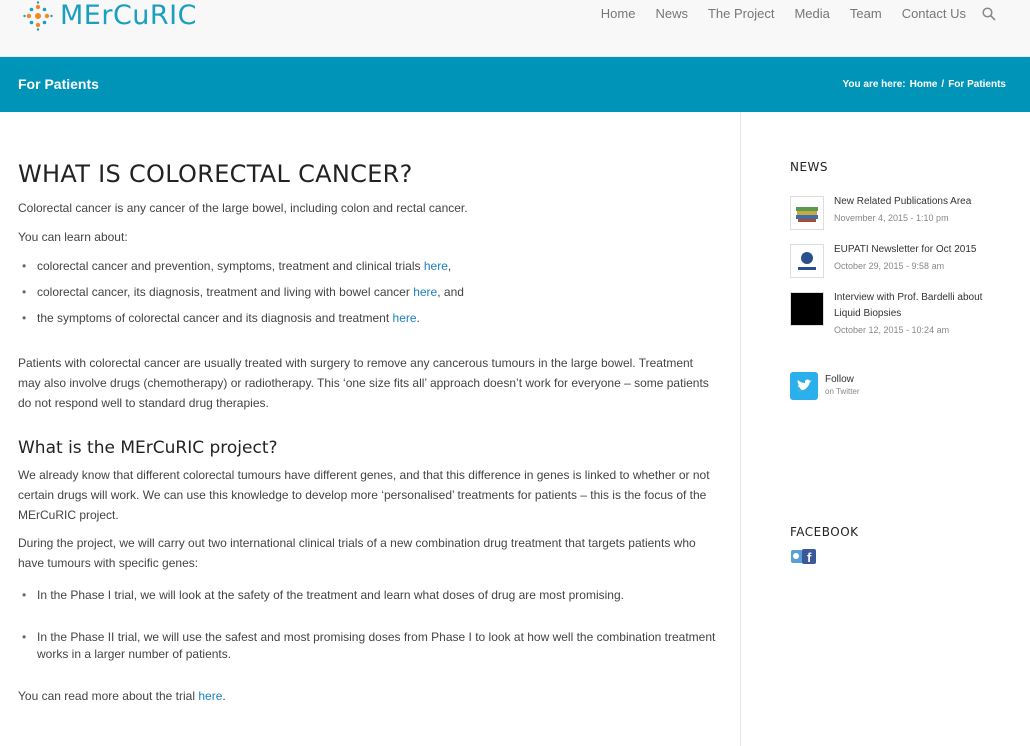  Describe the element at coordinates (891, 218) in the screenshot. I see `news-date: November 4, 2015 - 1:10 pm` at that location.